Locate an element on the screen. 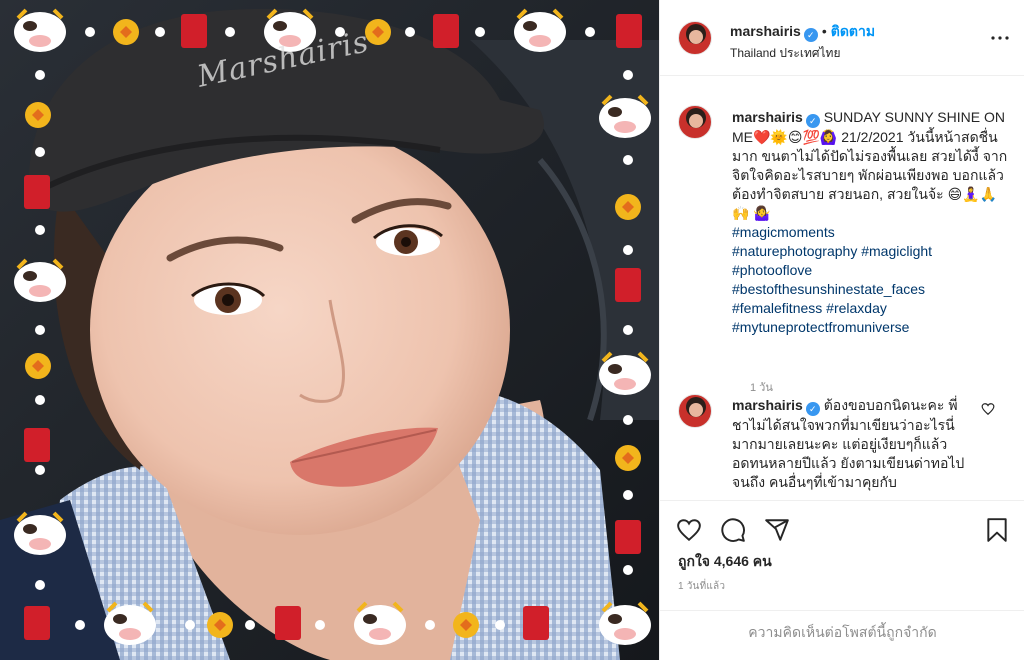 The height and width of the screenshot is (660, 1024). caption-avatar is located at coordinates (695, 122).